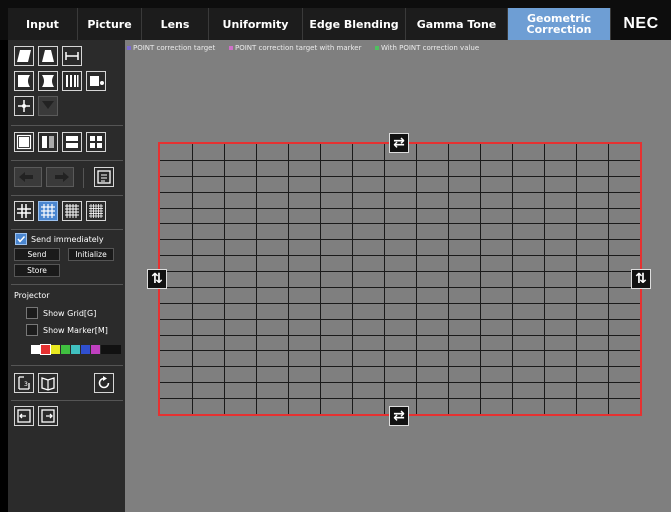  I want to click on legend-label: POINT correction target with marker, so click(298, 48).